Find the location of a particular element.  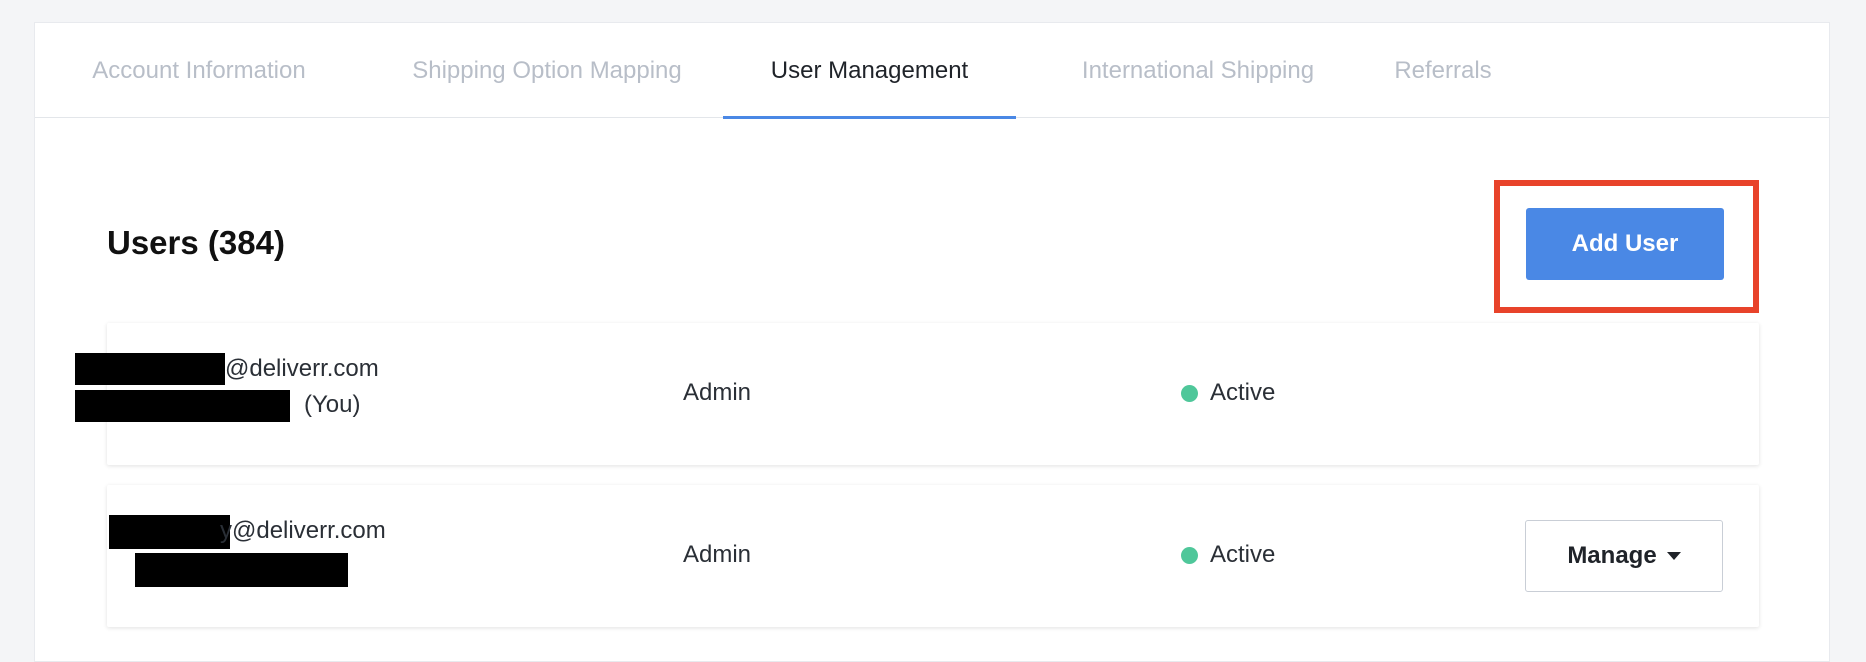

manage-button-label: Manage is located at coordinates (1612, 555).